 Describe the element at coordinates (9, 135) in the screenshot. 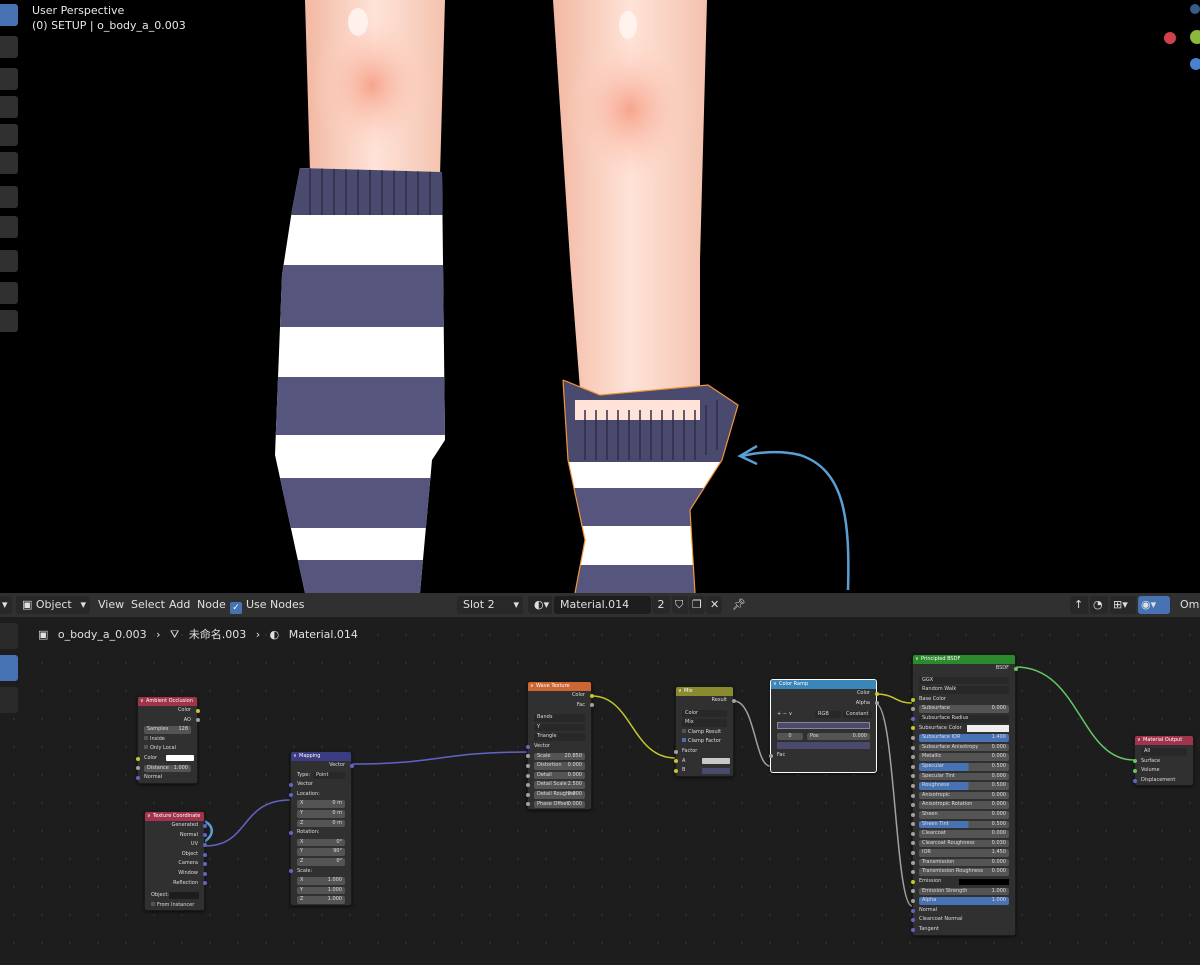

I see `scale-tool-icon` at that location.